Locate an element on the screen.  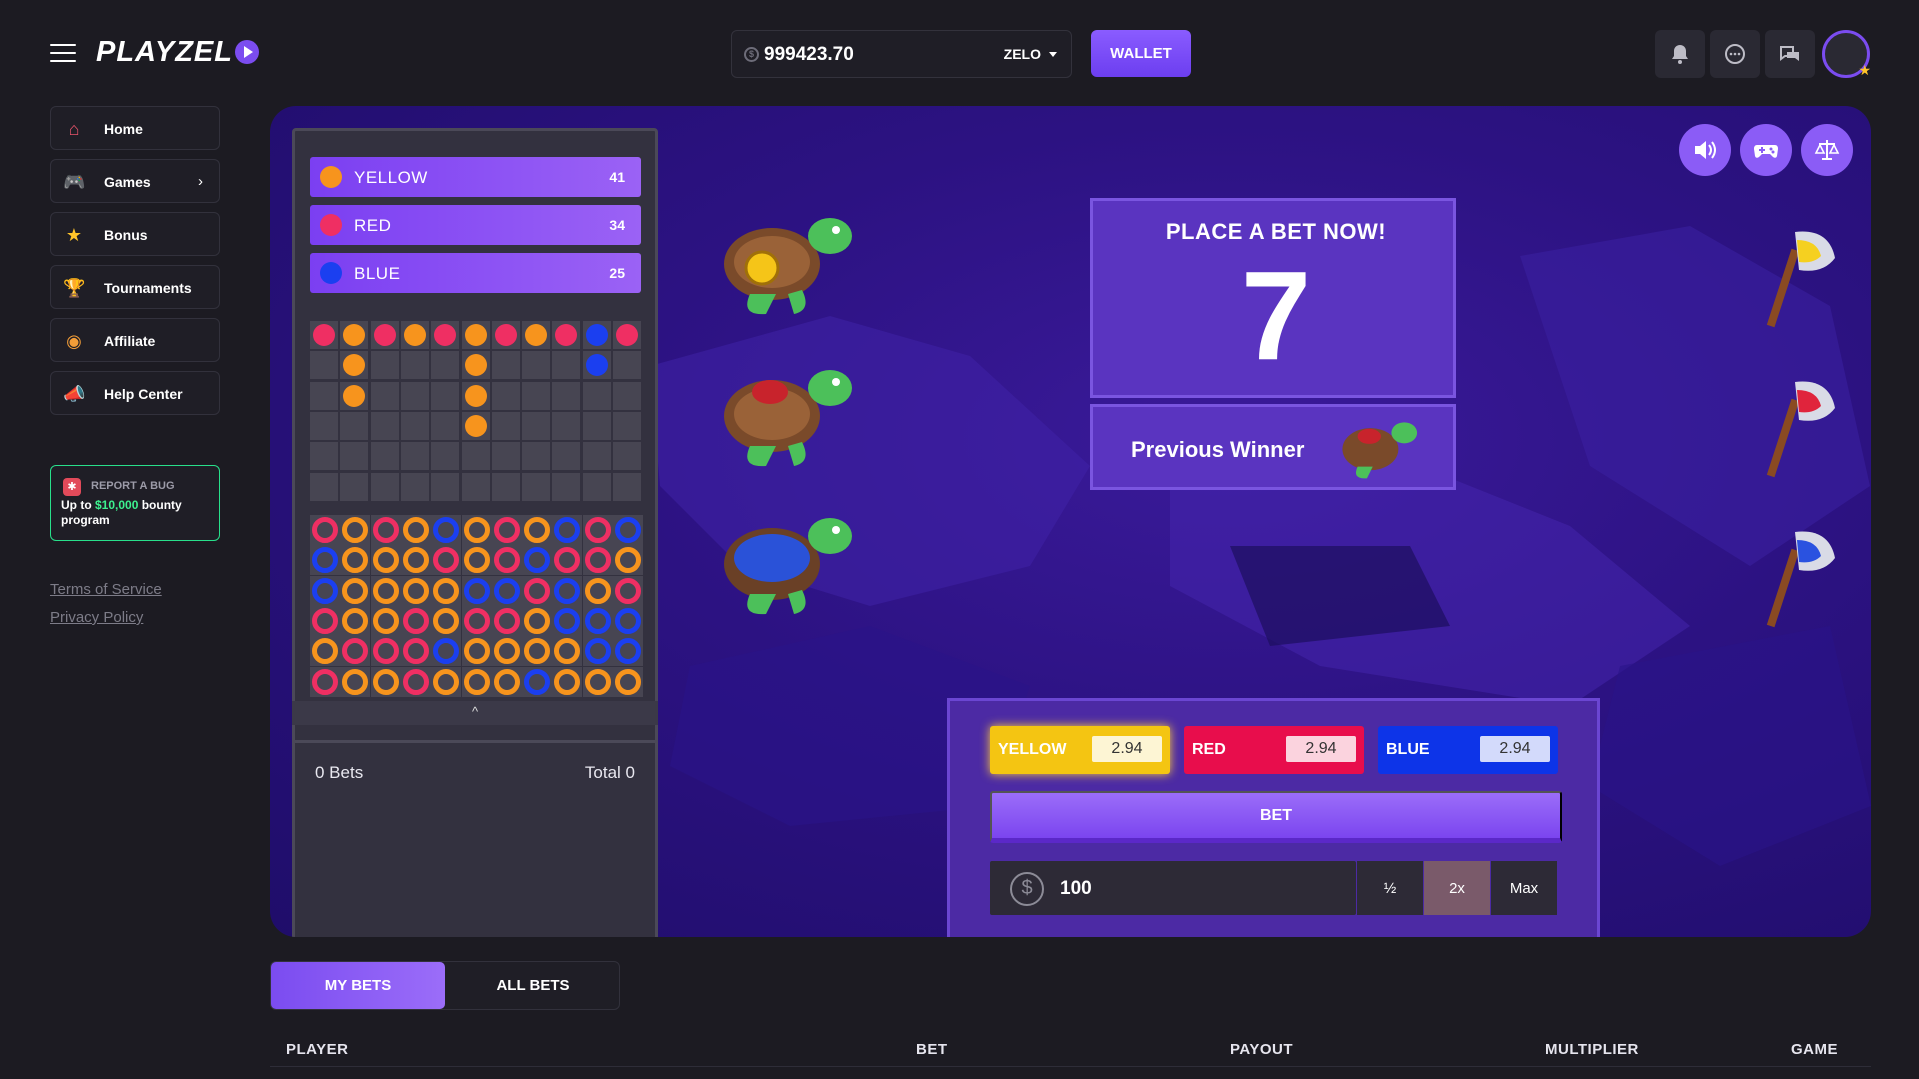
bounty-amount: $10,000 is located at coordinates (117, 505).